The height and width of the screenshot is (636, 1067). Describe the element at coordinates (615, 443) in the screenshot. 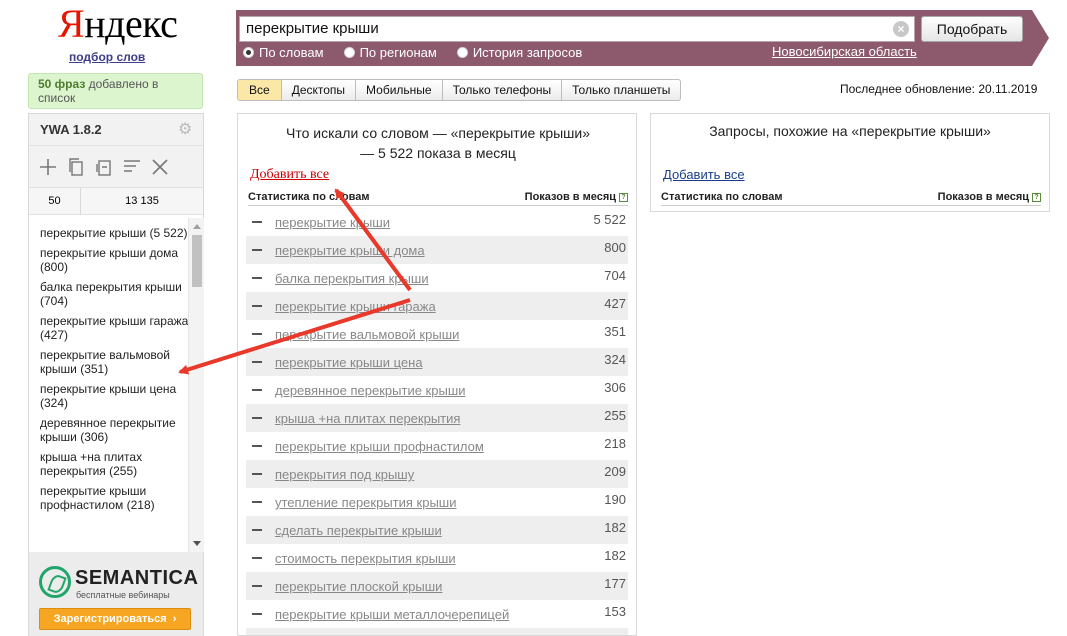

I see `shows-count: 218` at that location.